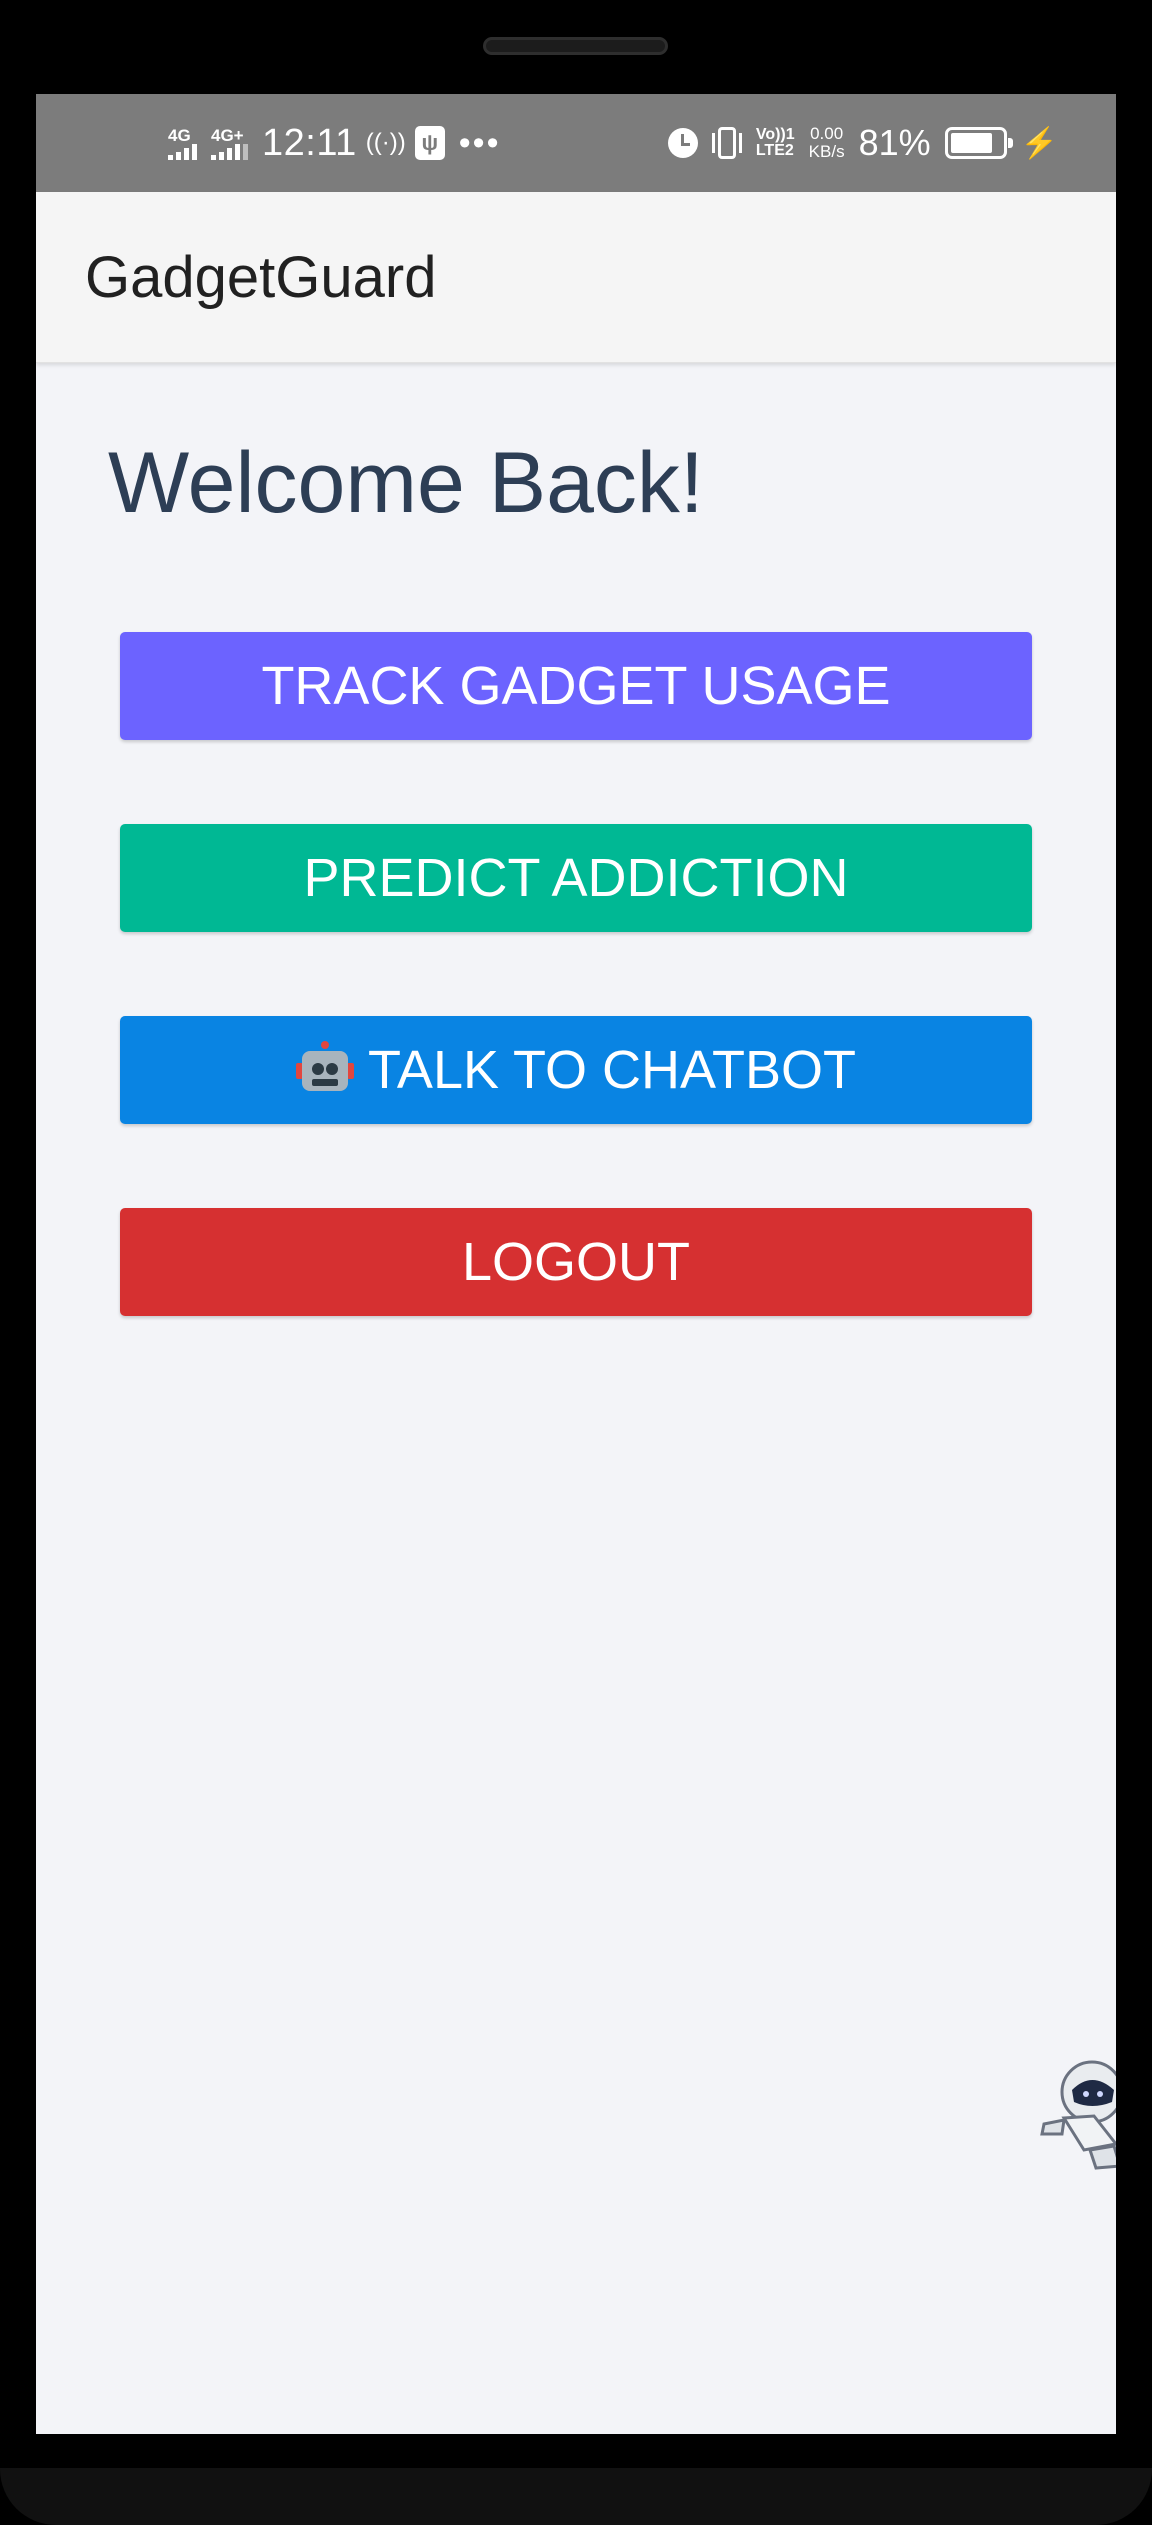 The width and height of the screenshot is (1152, 2525). What do you see at coordinates (429, 143) in the screenshot?
I see `usb-icon: ψ` at bounding box center [429, 143].